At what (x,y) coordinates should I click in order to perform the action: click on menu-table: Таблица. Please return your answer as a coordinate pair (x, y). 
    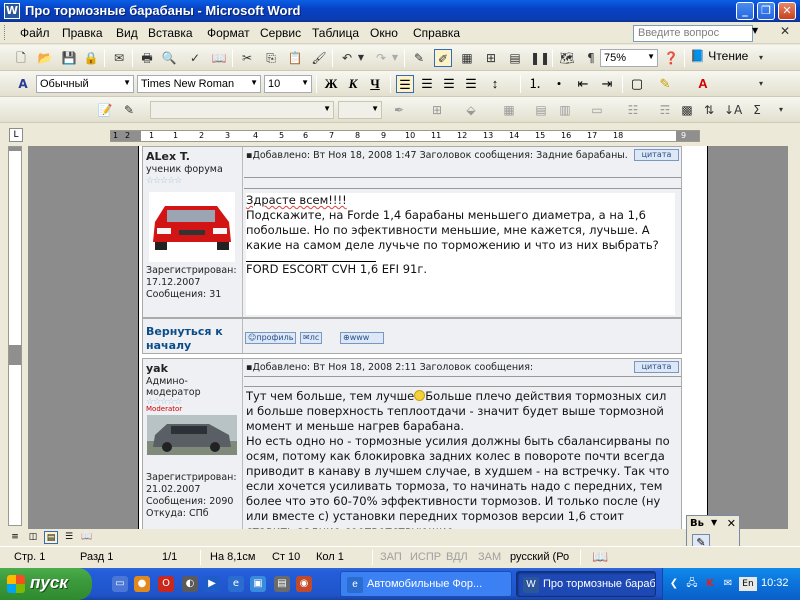
    Looking at the image, I should click on (335, 33).